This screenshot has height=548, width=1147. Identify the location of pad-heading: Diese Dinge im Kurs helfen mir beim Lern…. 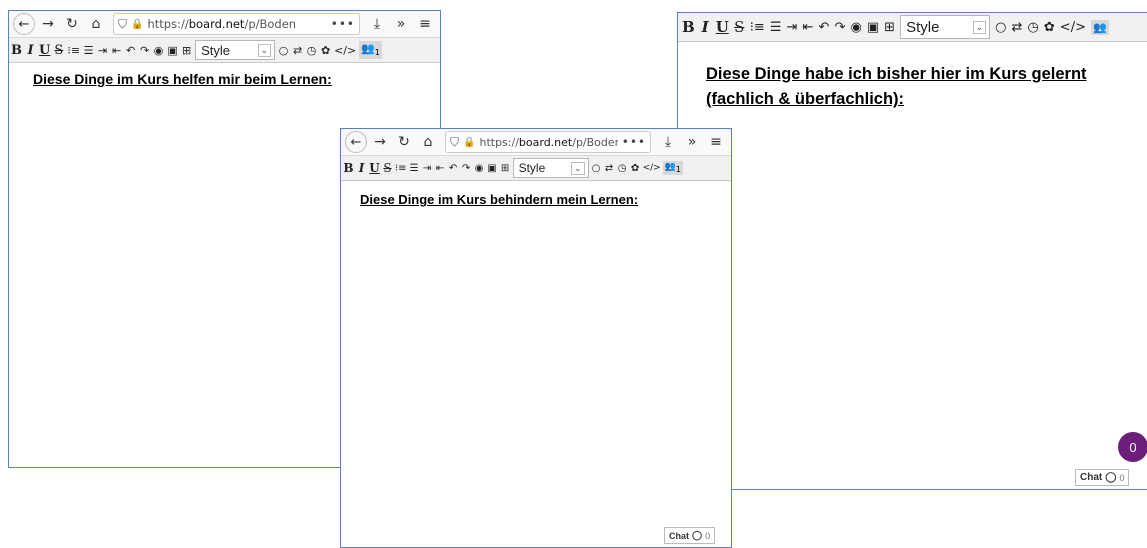
(182, 79).